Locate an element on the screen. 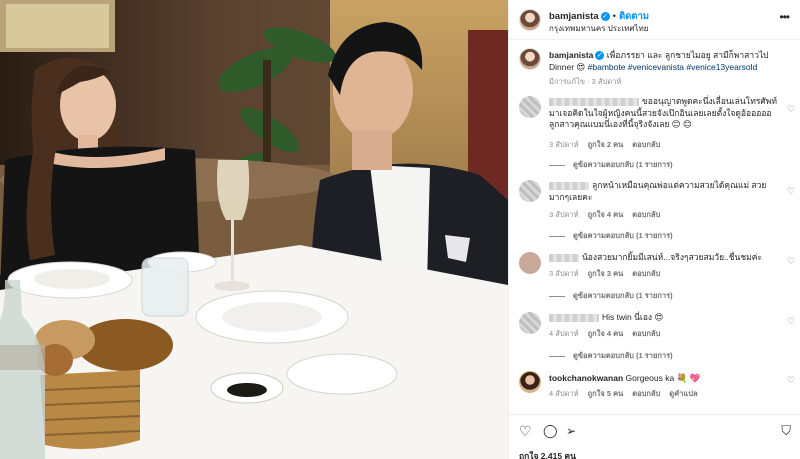 Image resolution: width=800 pixels, height=459 pixels. caption-username: bamjanista is located at coordinates (571, 55).